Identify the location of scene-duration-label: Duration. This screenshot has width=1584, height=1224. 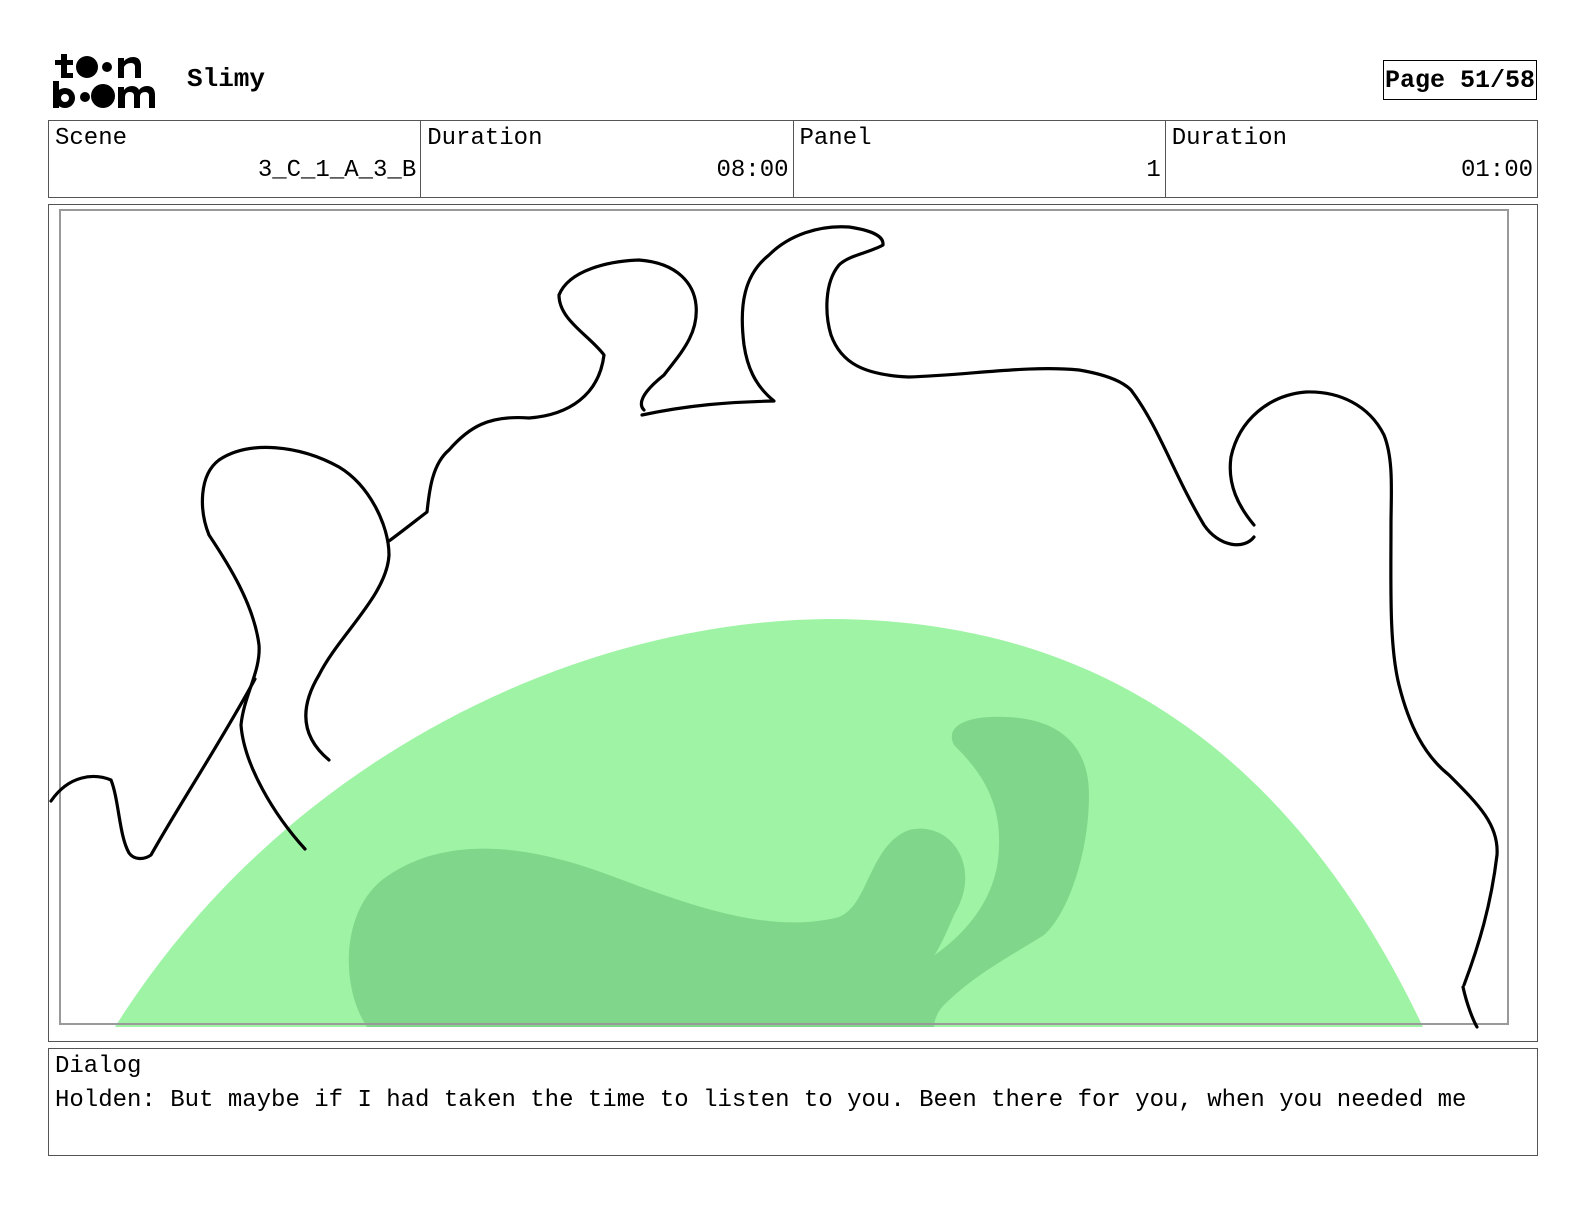
(485, 138).